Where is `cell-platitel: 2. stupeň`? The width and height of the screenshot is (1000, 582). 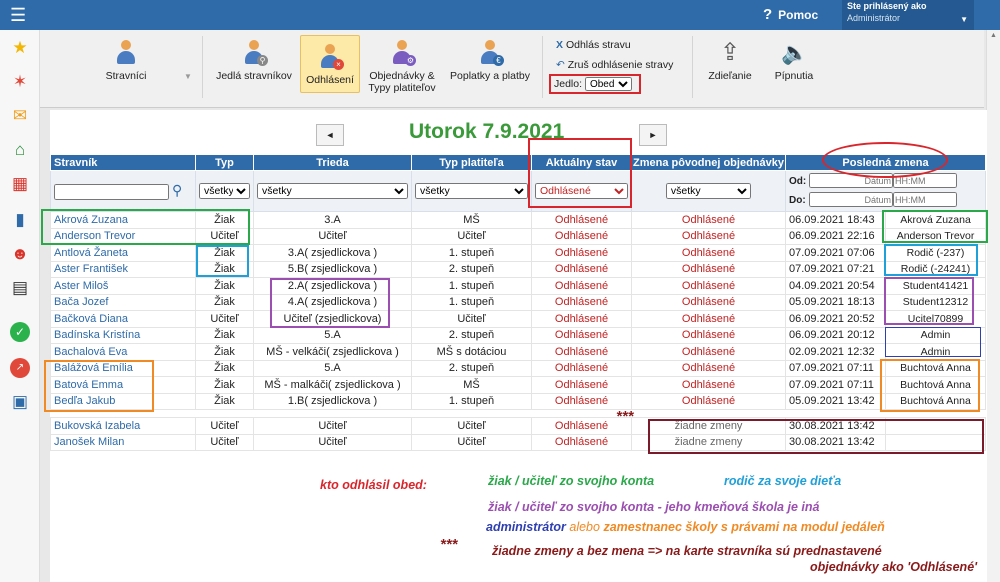
cell-platitel: 2. stupeň is located at coordinates (471, 335).